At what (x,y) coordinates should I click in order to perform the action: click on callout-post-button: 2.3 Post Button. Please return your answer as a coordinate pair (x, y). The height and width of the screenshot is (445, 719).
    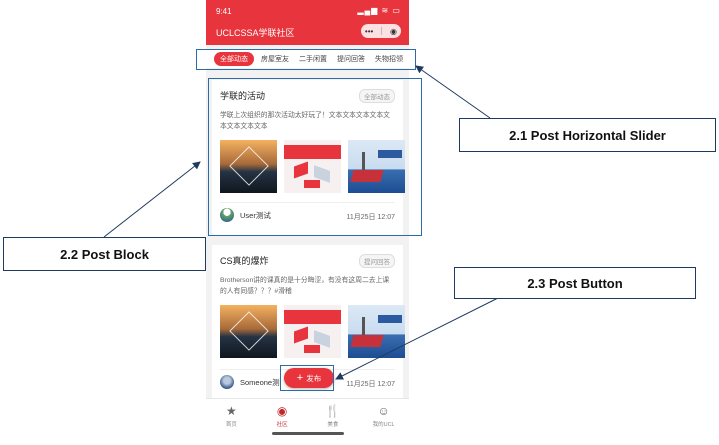
    Looking at the image, I should click on (575, 283).